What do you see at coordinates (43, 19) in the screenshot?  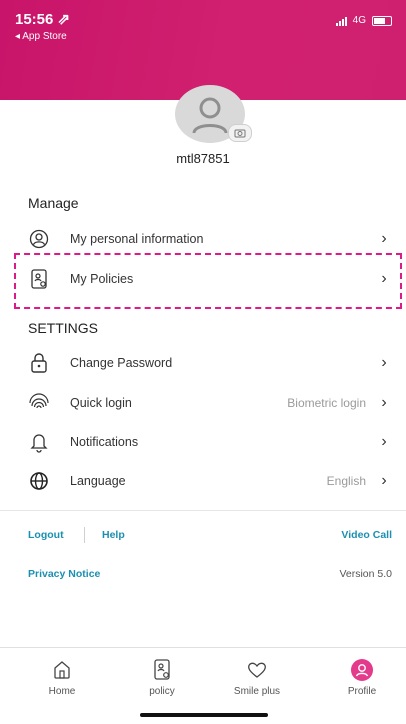 I see `status-time: 15:56 ⇗` at bounding box center [43, 19].